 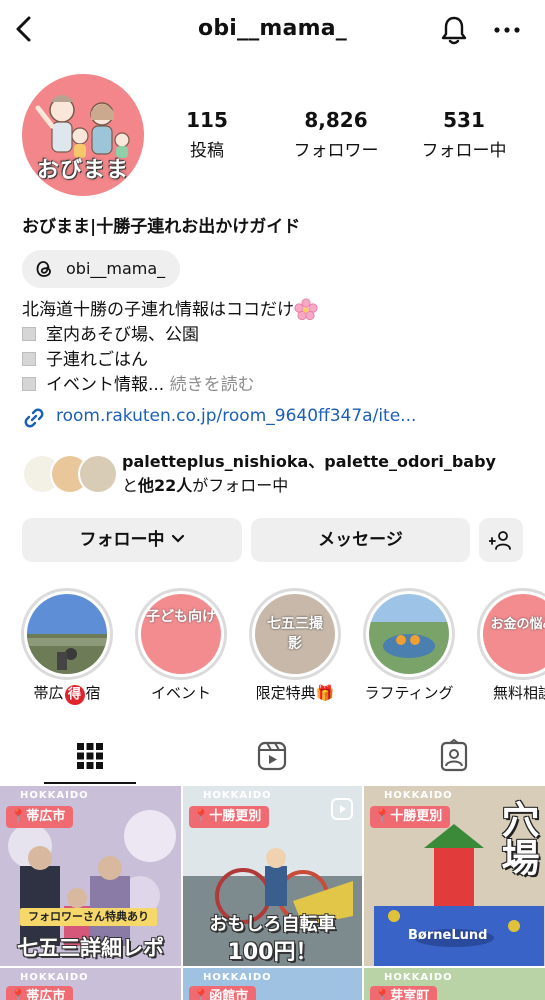 I want to click on followers-label: フォロワー, so click(x=336, y=151).